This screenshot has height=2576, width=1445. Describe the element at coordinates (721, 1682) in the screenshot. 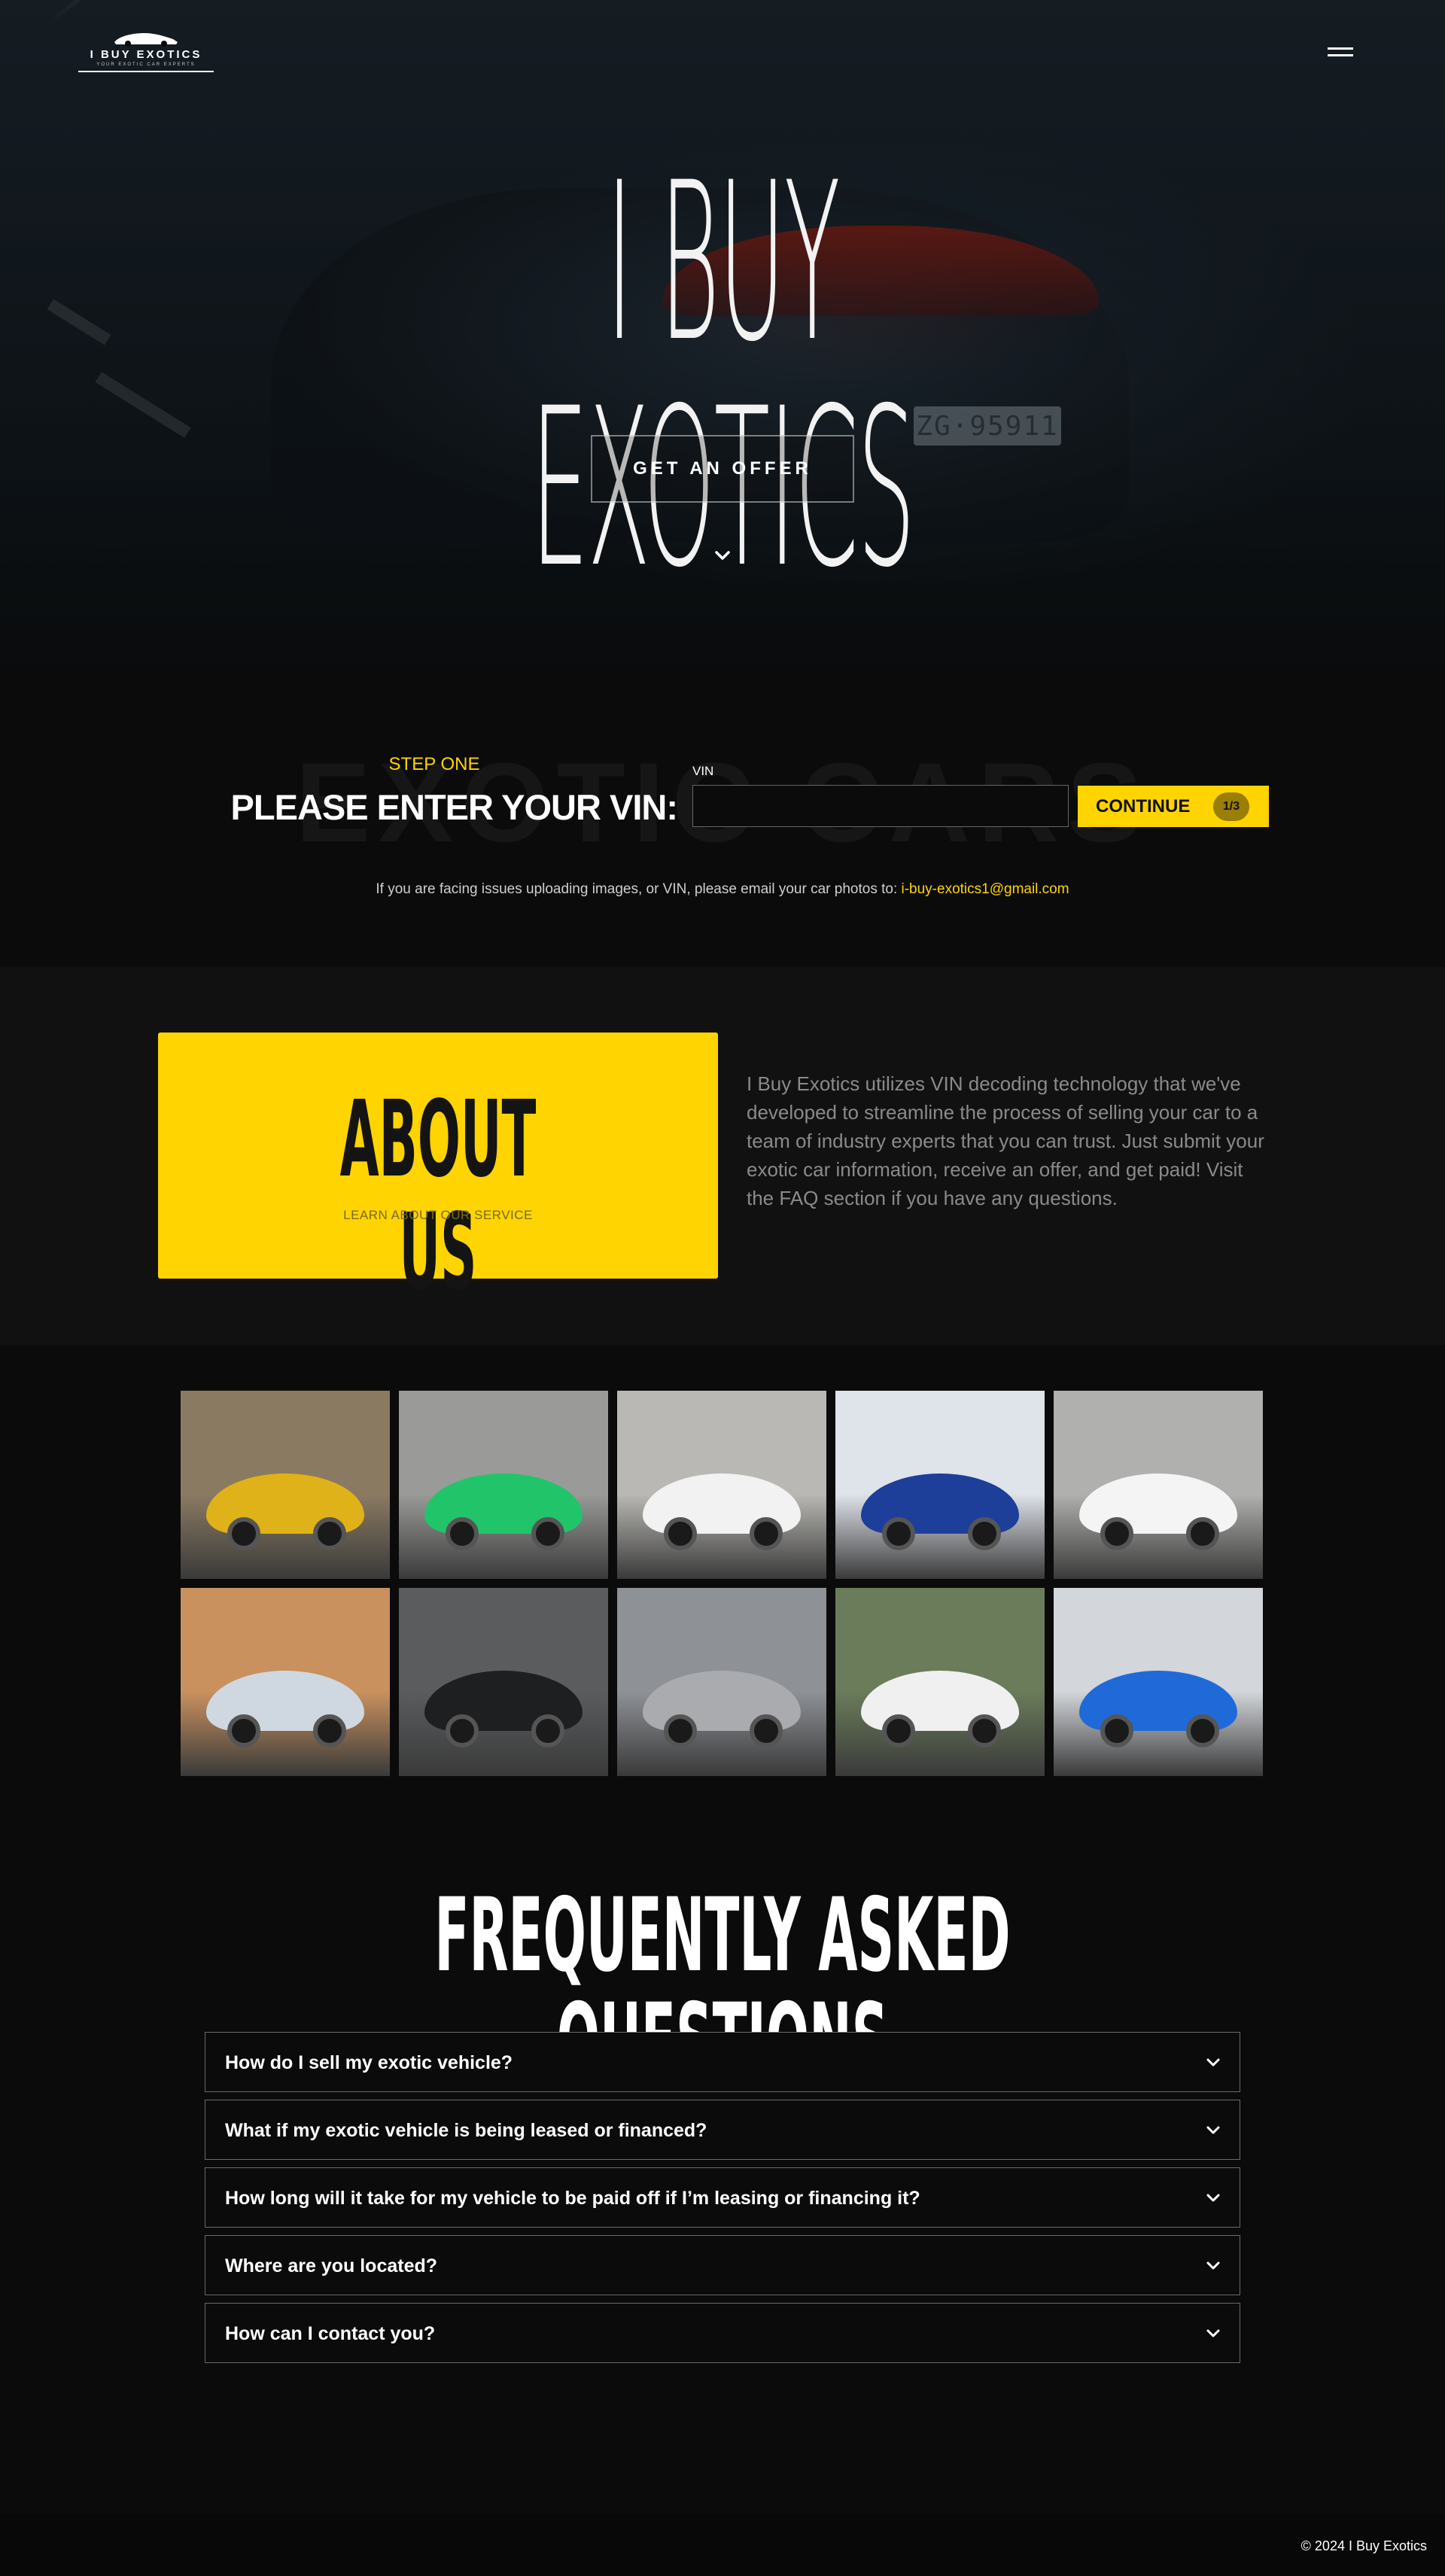

I see `silver-porsche-gt3-photo` at that location.